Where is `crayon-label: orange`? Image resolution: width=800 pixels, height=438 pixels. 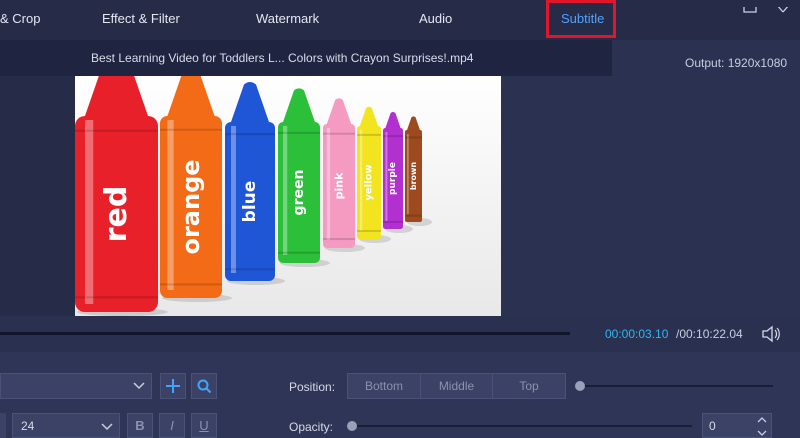 crayon-label: orange is located at coordinates (191, 206).